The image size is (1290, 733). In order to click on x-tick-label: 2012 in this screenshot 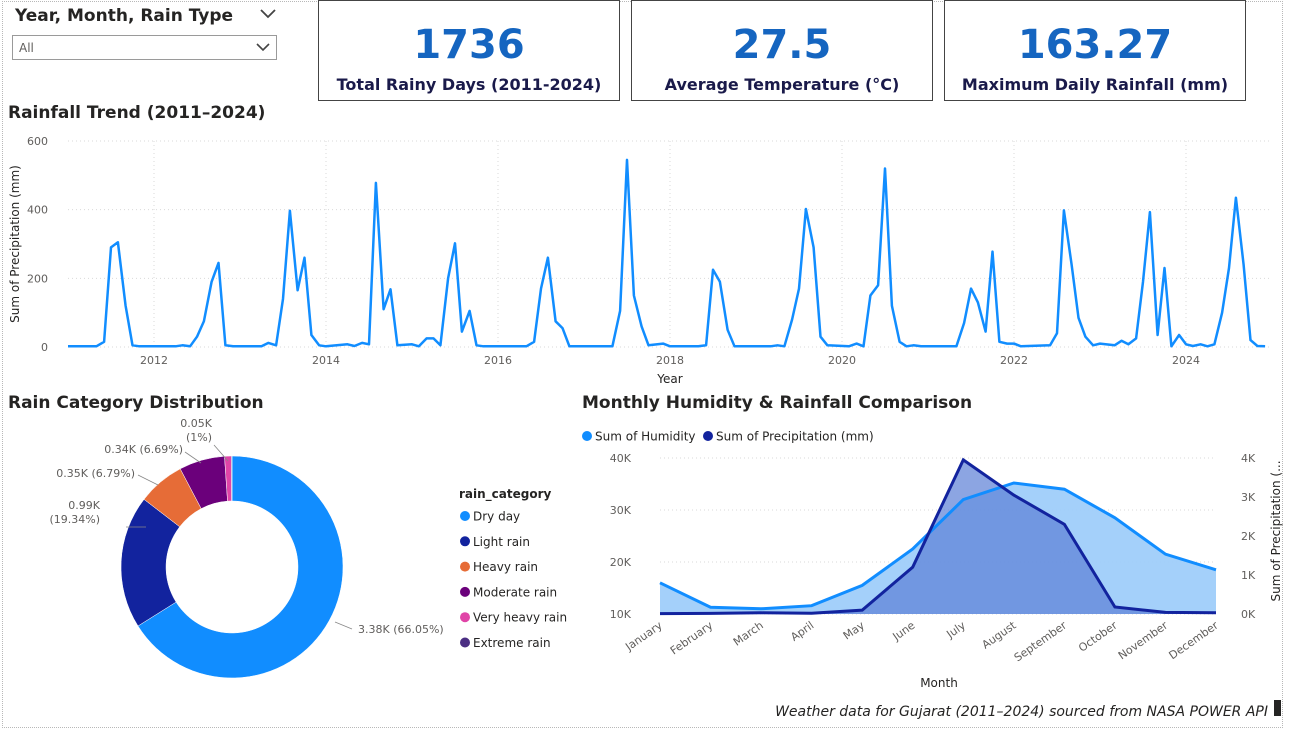, I will do `click(154, 360)`.